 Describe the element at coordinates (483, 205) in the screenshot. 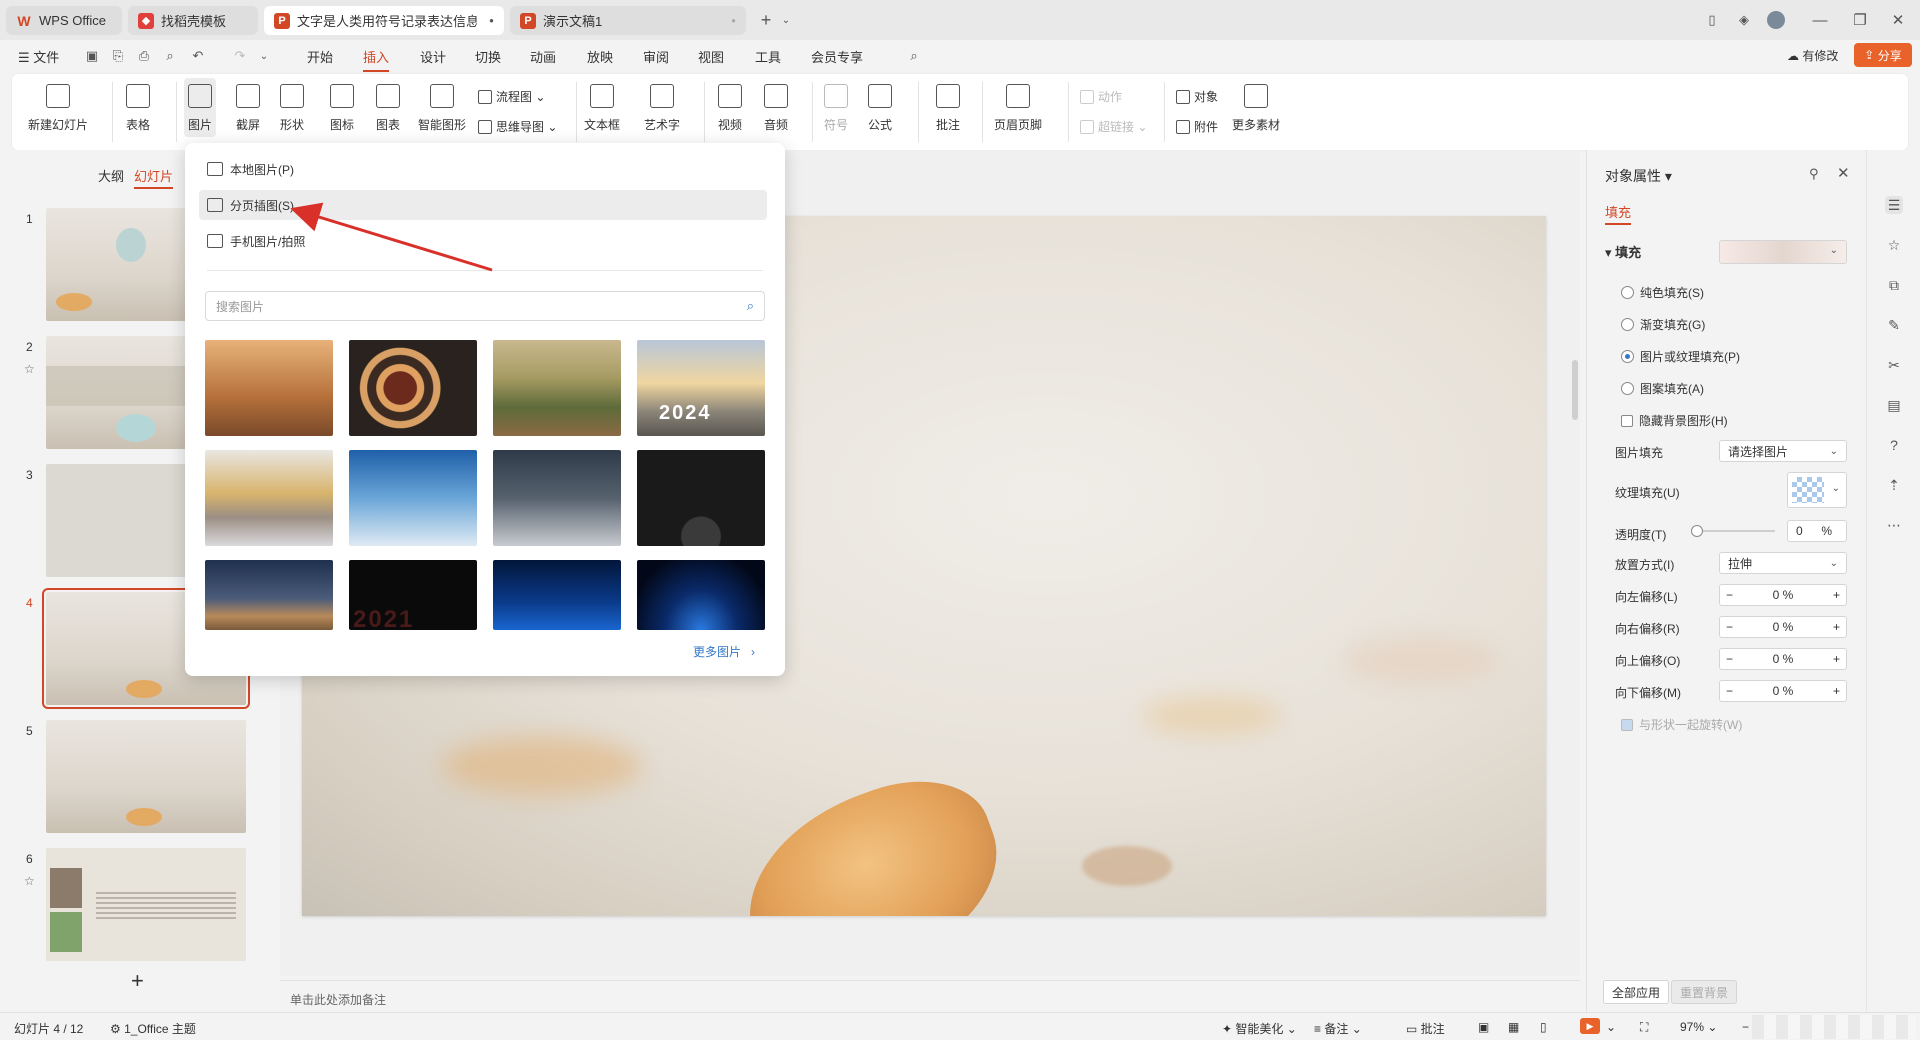

I see `paged-illustration-item: 分页插图(S)` at that location.